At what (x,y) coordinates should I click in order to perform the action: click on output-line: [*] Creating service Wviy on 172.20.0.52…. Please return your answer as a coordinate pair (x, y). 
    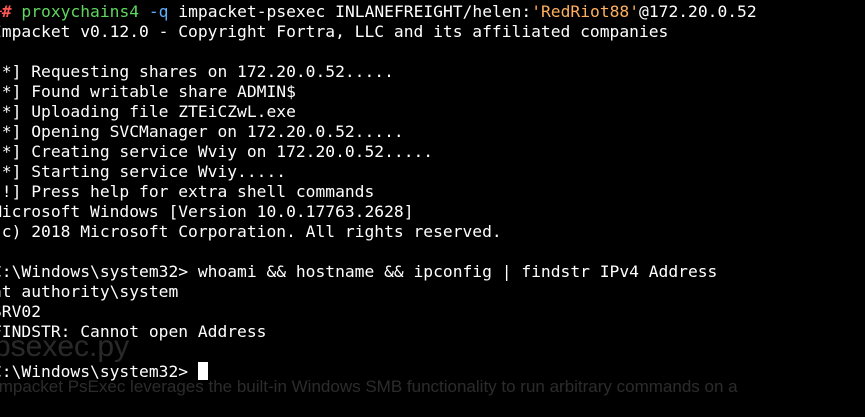
    Looking at the image, I should click on (217, 151).